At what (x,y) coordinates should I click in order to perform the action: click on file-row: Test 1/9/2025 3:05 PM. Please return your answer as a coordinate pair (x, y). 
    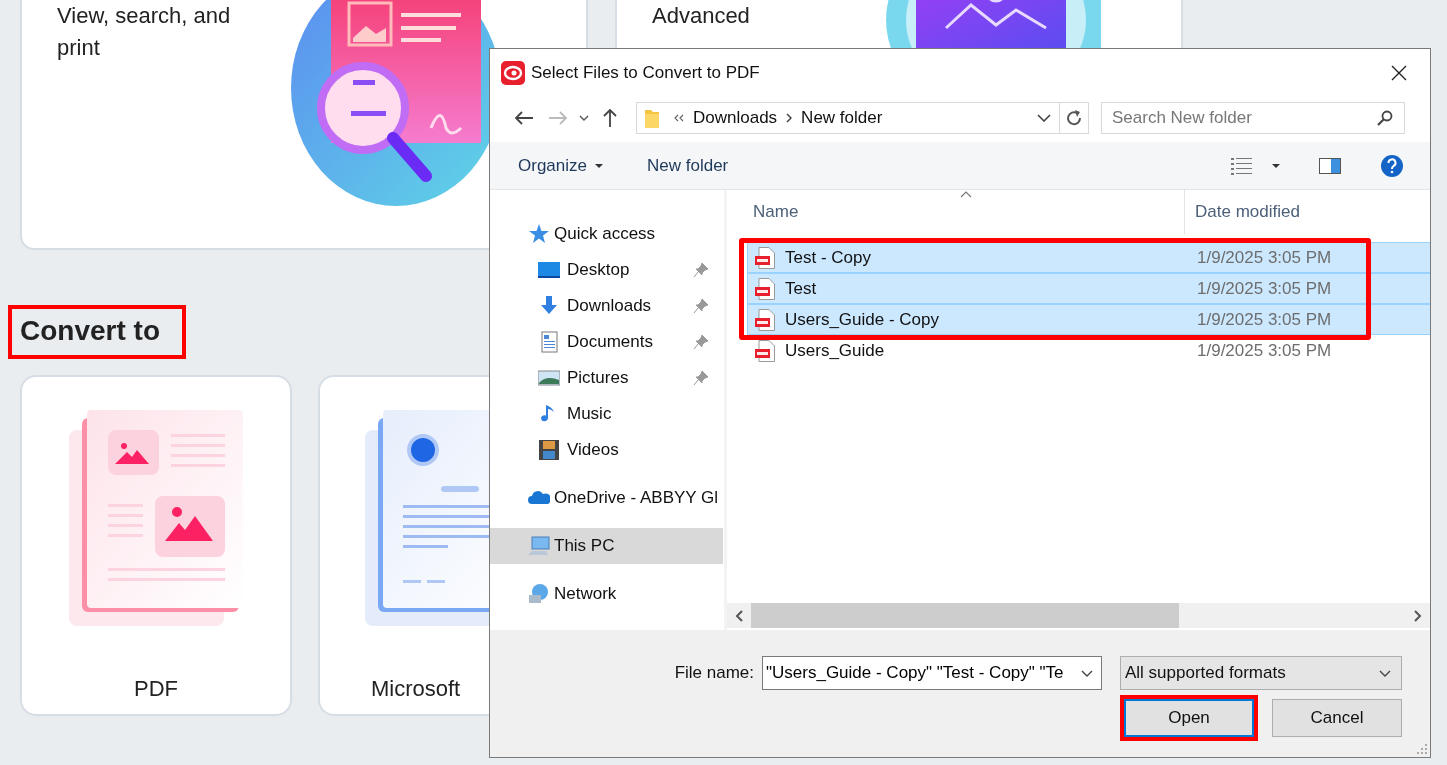
    Looking at the image, I should click on (1088, 288).